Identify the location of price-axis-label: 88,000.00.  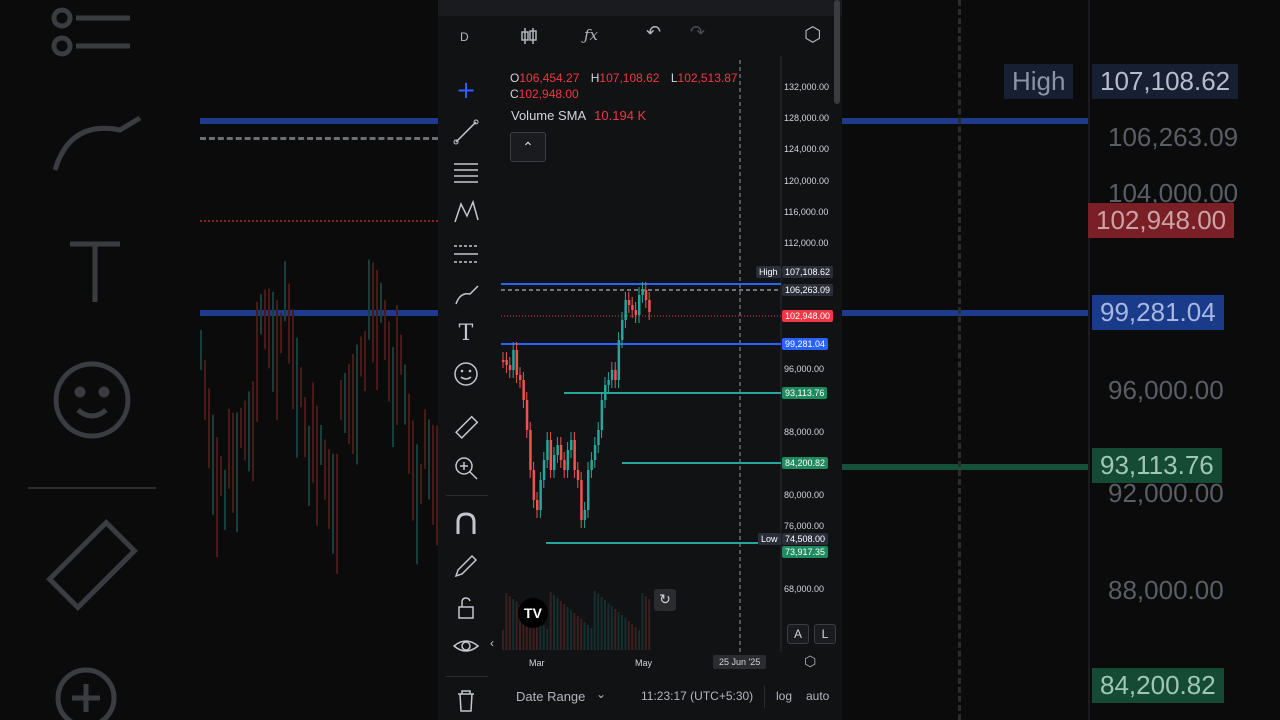
(804, 432).